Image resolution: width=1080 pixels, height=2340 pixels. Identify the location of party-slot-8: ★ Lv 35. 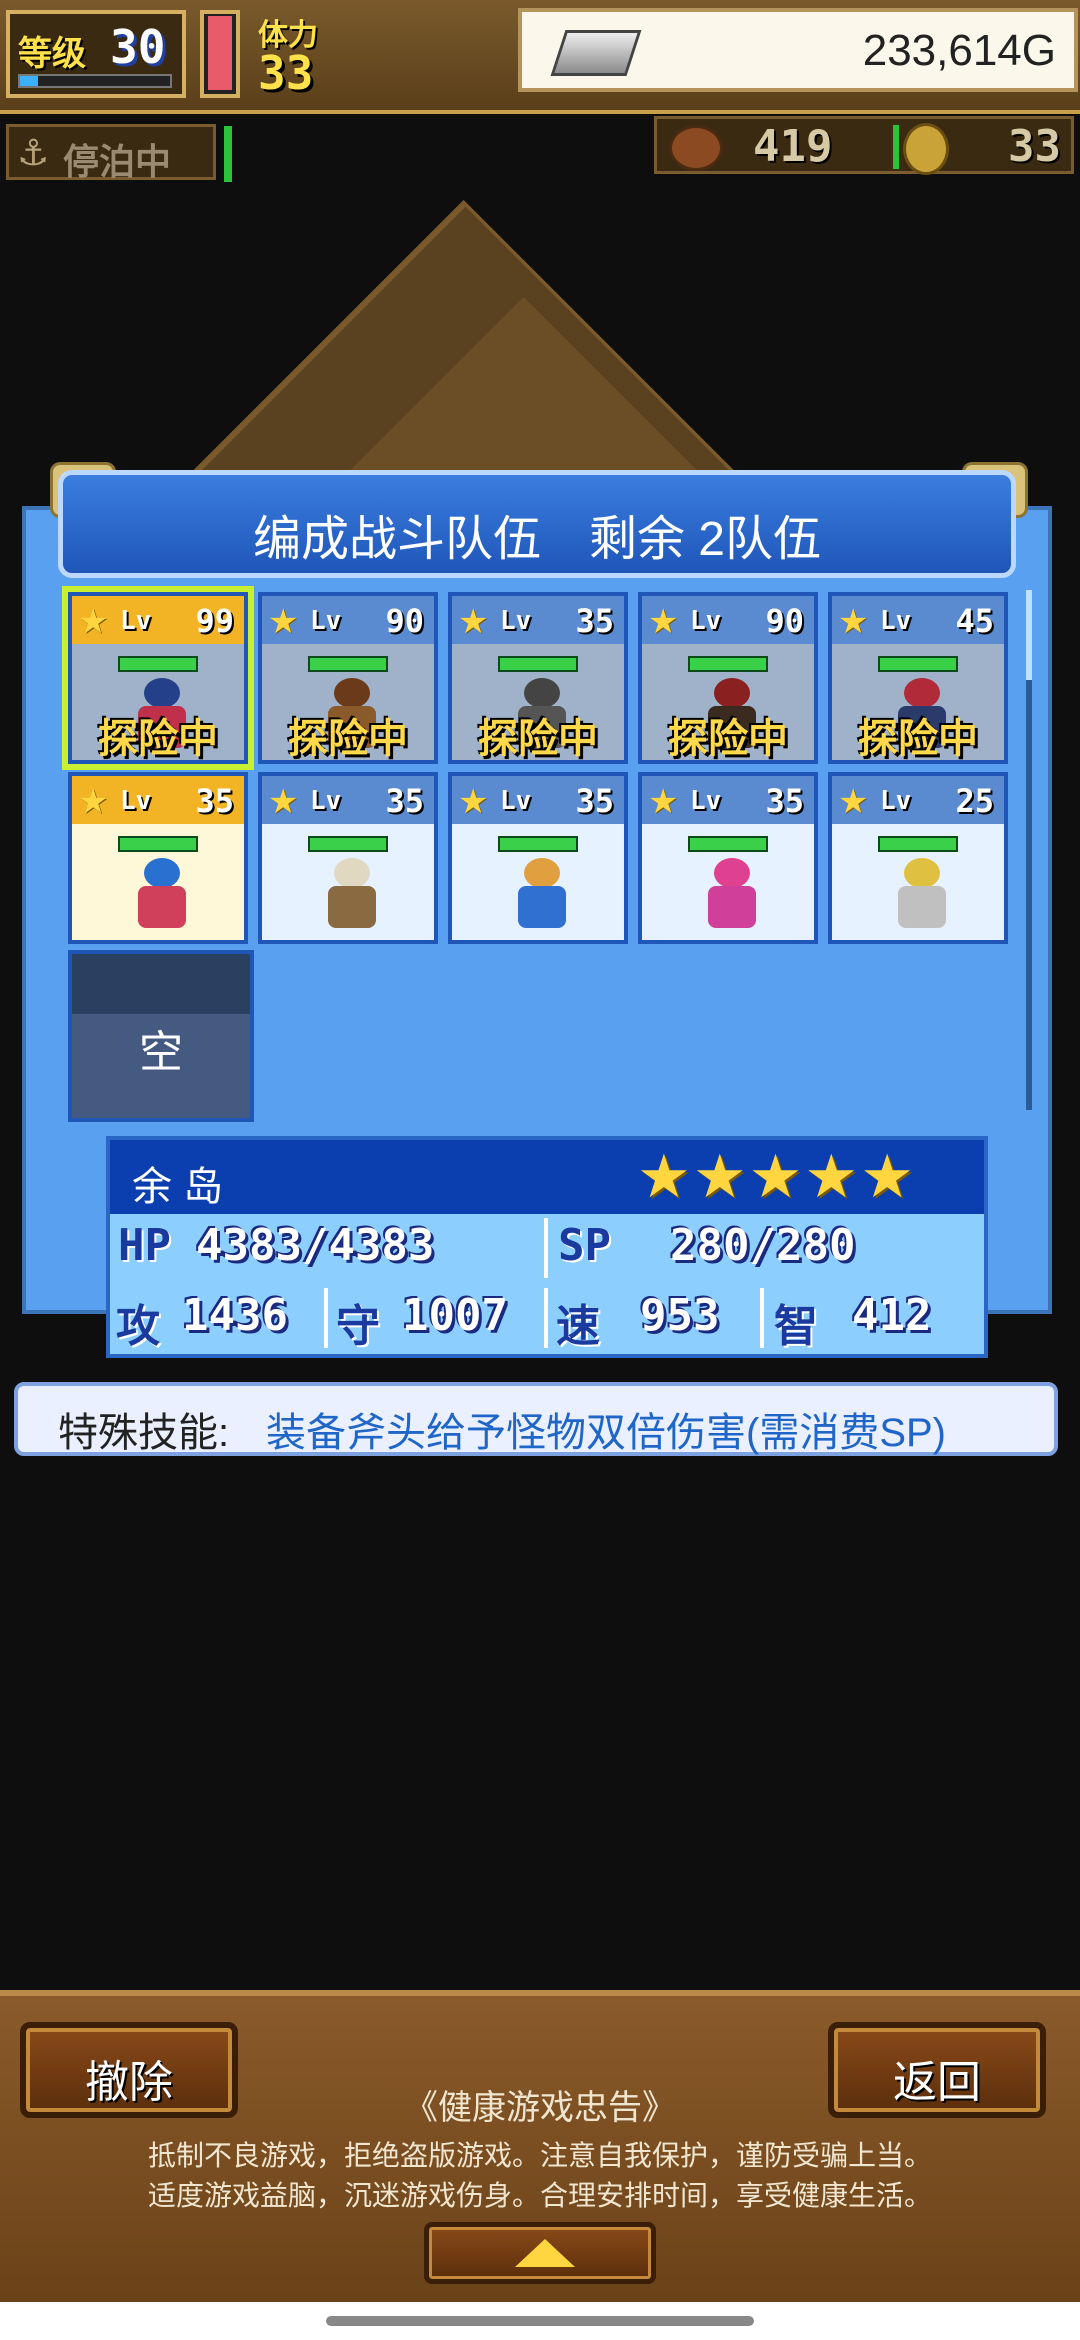
(538, 858).